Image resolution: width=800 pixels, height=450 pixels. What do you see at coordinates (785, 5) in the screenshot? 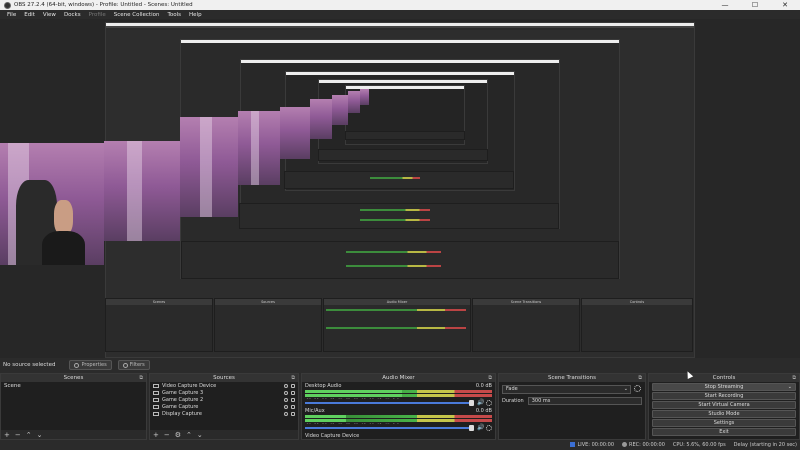
I see `close-button: ✕` at bounding box center [785, 5].